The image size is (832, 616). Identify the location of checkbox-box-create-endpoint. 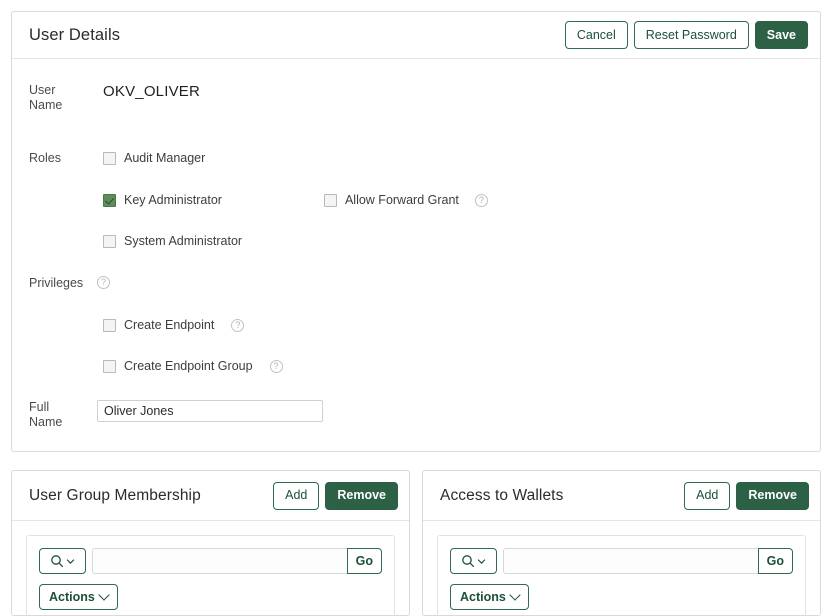
(109, 325).